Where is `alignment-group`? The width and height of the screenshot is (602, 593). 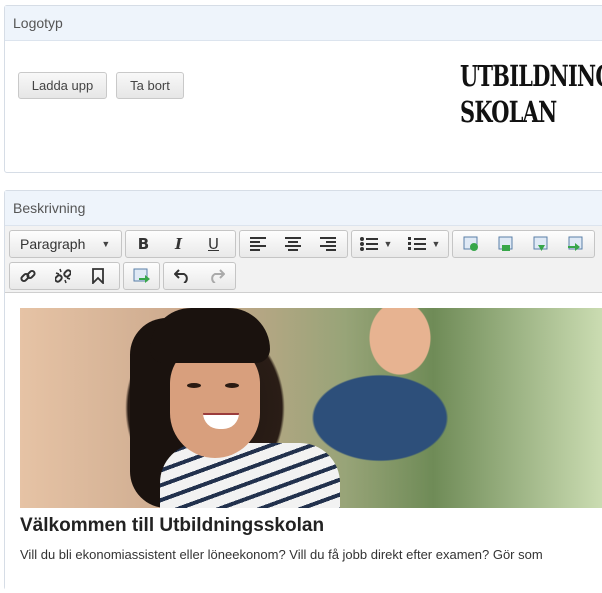 alignment-group is located at coordinates (293, 244).